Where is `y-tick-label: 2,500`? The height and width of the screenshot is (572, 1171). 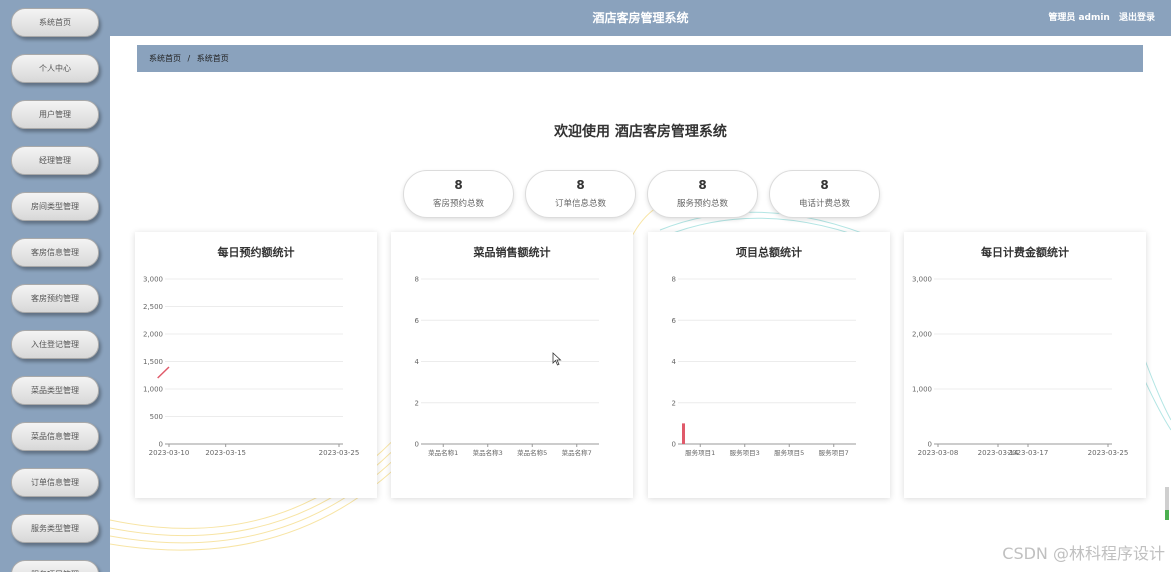
y-tick-label: 2,500 is located at coordinates (153, 307).